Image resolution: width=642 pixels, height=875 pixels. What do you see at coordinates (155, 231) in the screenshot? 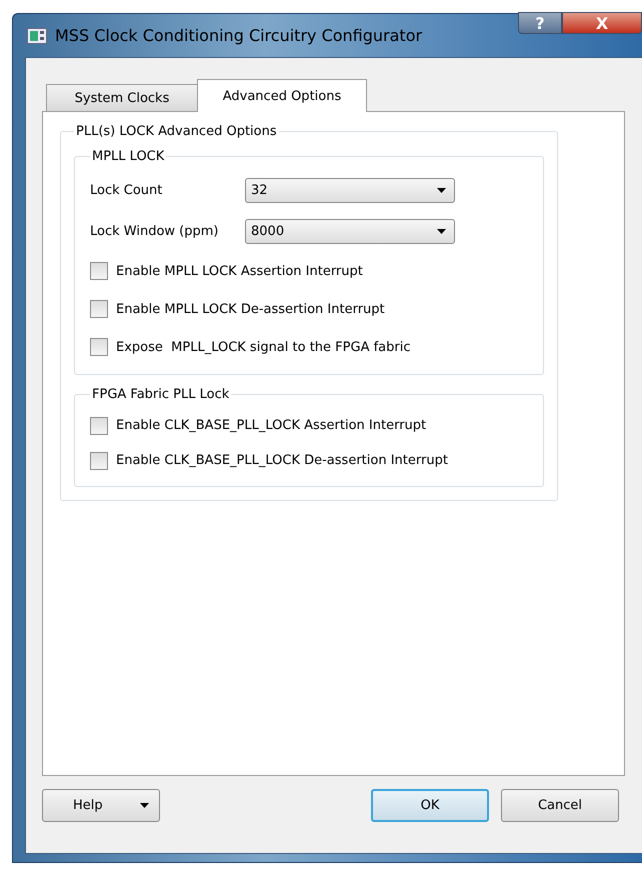
I see `field-label: Lock Window (ppm)` at bounding box center [155, 231].